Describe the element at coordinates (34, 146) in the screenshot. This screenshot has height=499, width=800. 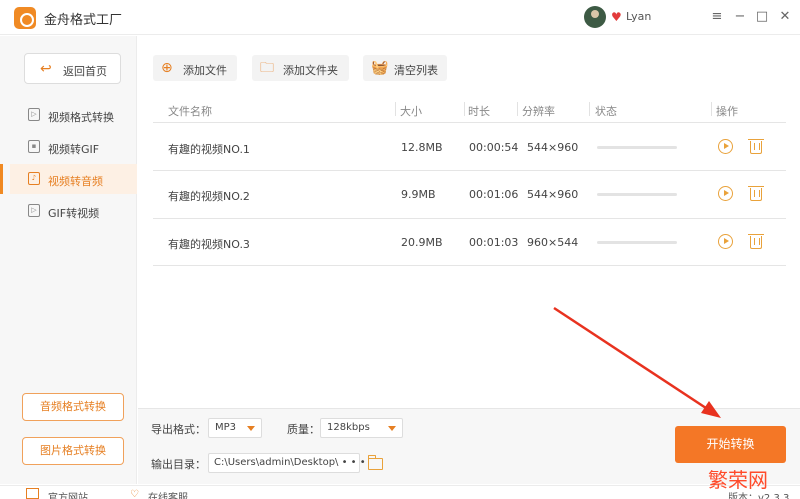
I see `image-file-icon: ▪` at that location.